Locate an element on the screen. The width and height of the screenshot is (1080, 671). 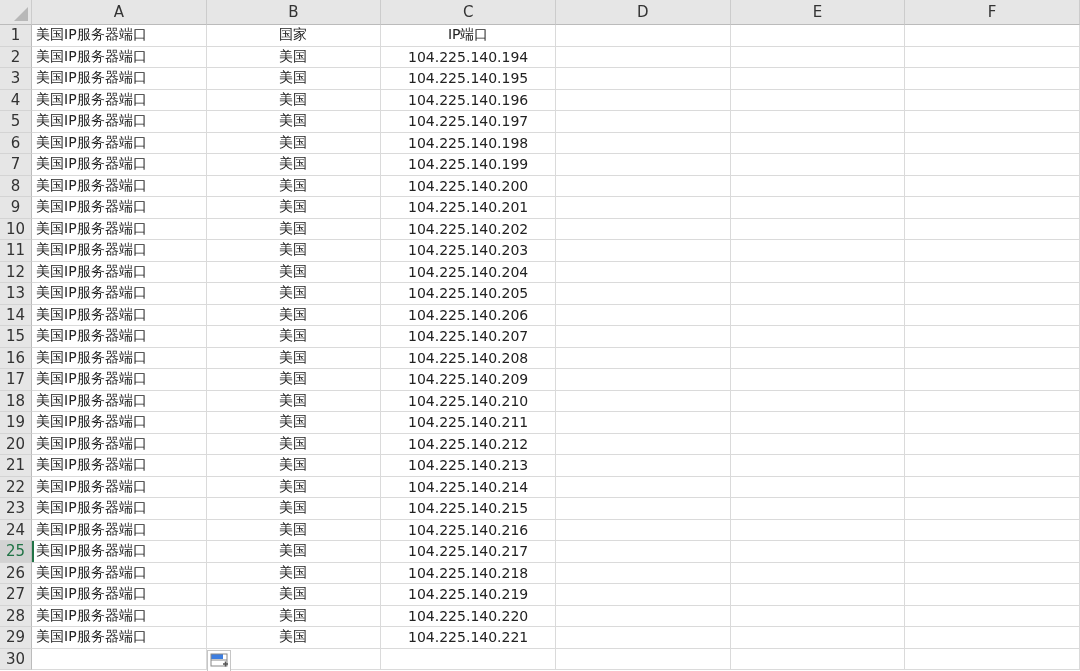
row-header: 8 is located at coordinates (16, 186).